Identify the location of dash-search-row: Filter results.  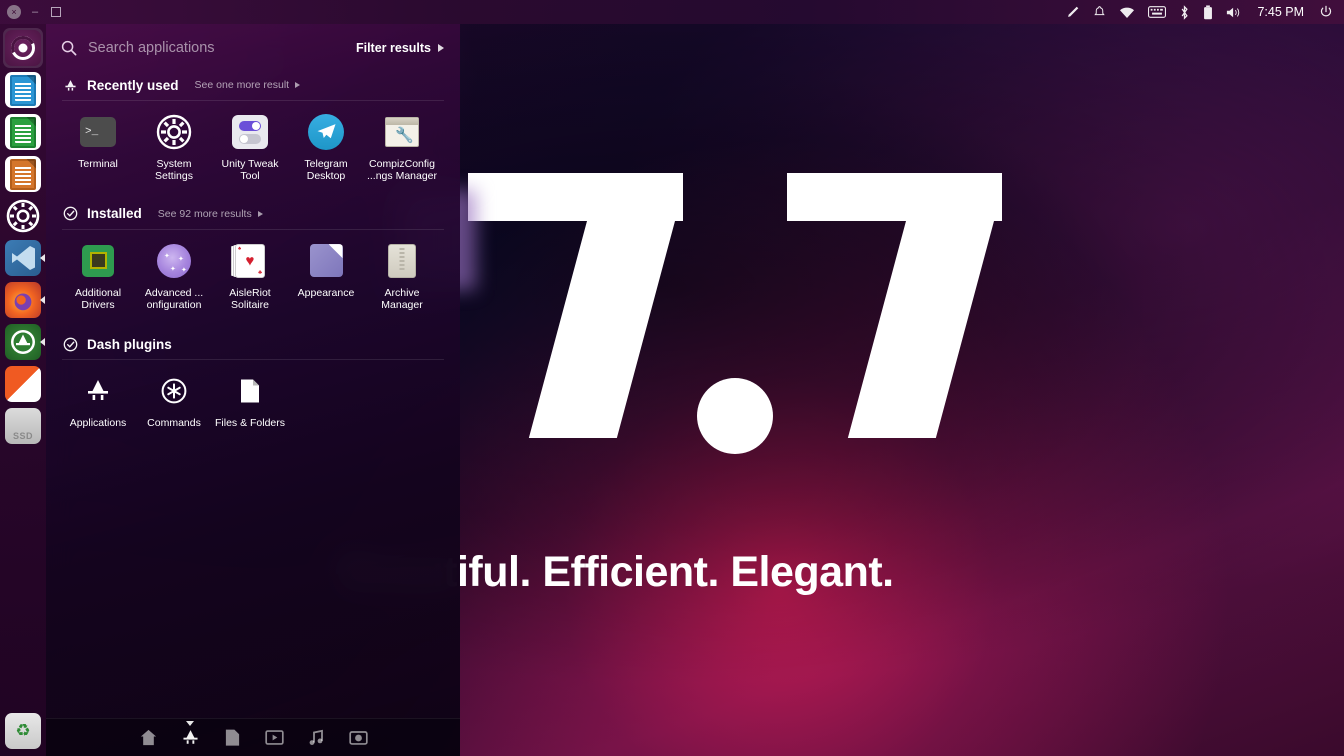
(253, 48).